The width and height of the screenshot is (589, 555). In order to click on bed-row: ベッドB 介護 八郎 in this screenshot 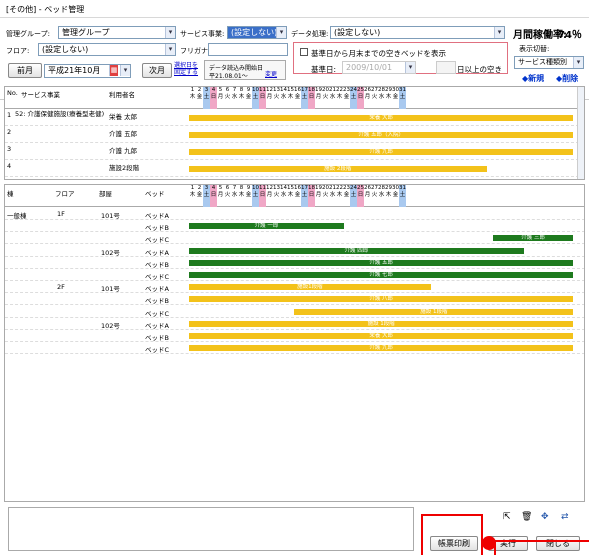, I will do `click(294, 299)`.